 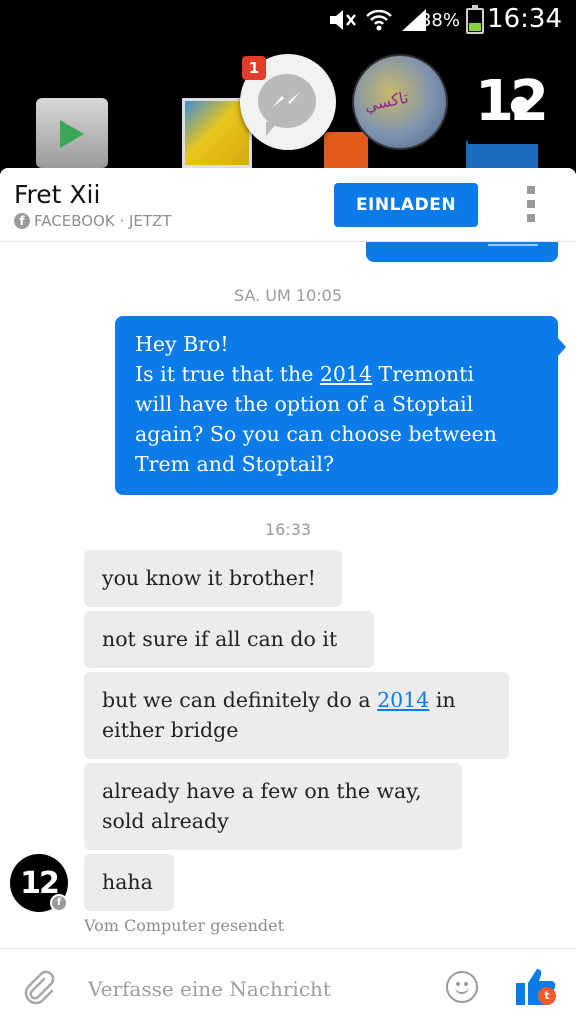 What do you see at coordinates (38, 987) in the screenshot?
I see `paperclip-icon` at bounding box center [38, 987].